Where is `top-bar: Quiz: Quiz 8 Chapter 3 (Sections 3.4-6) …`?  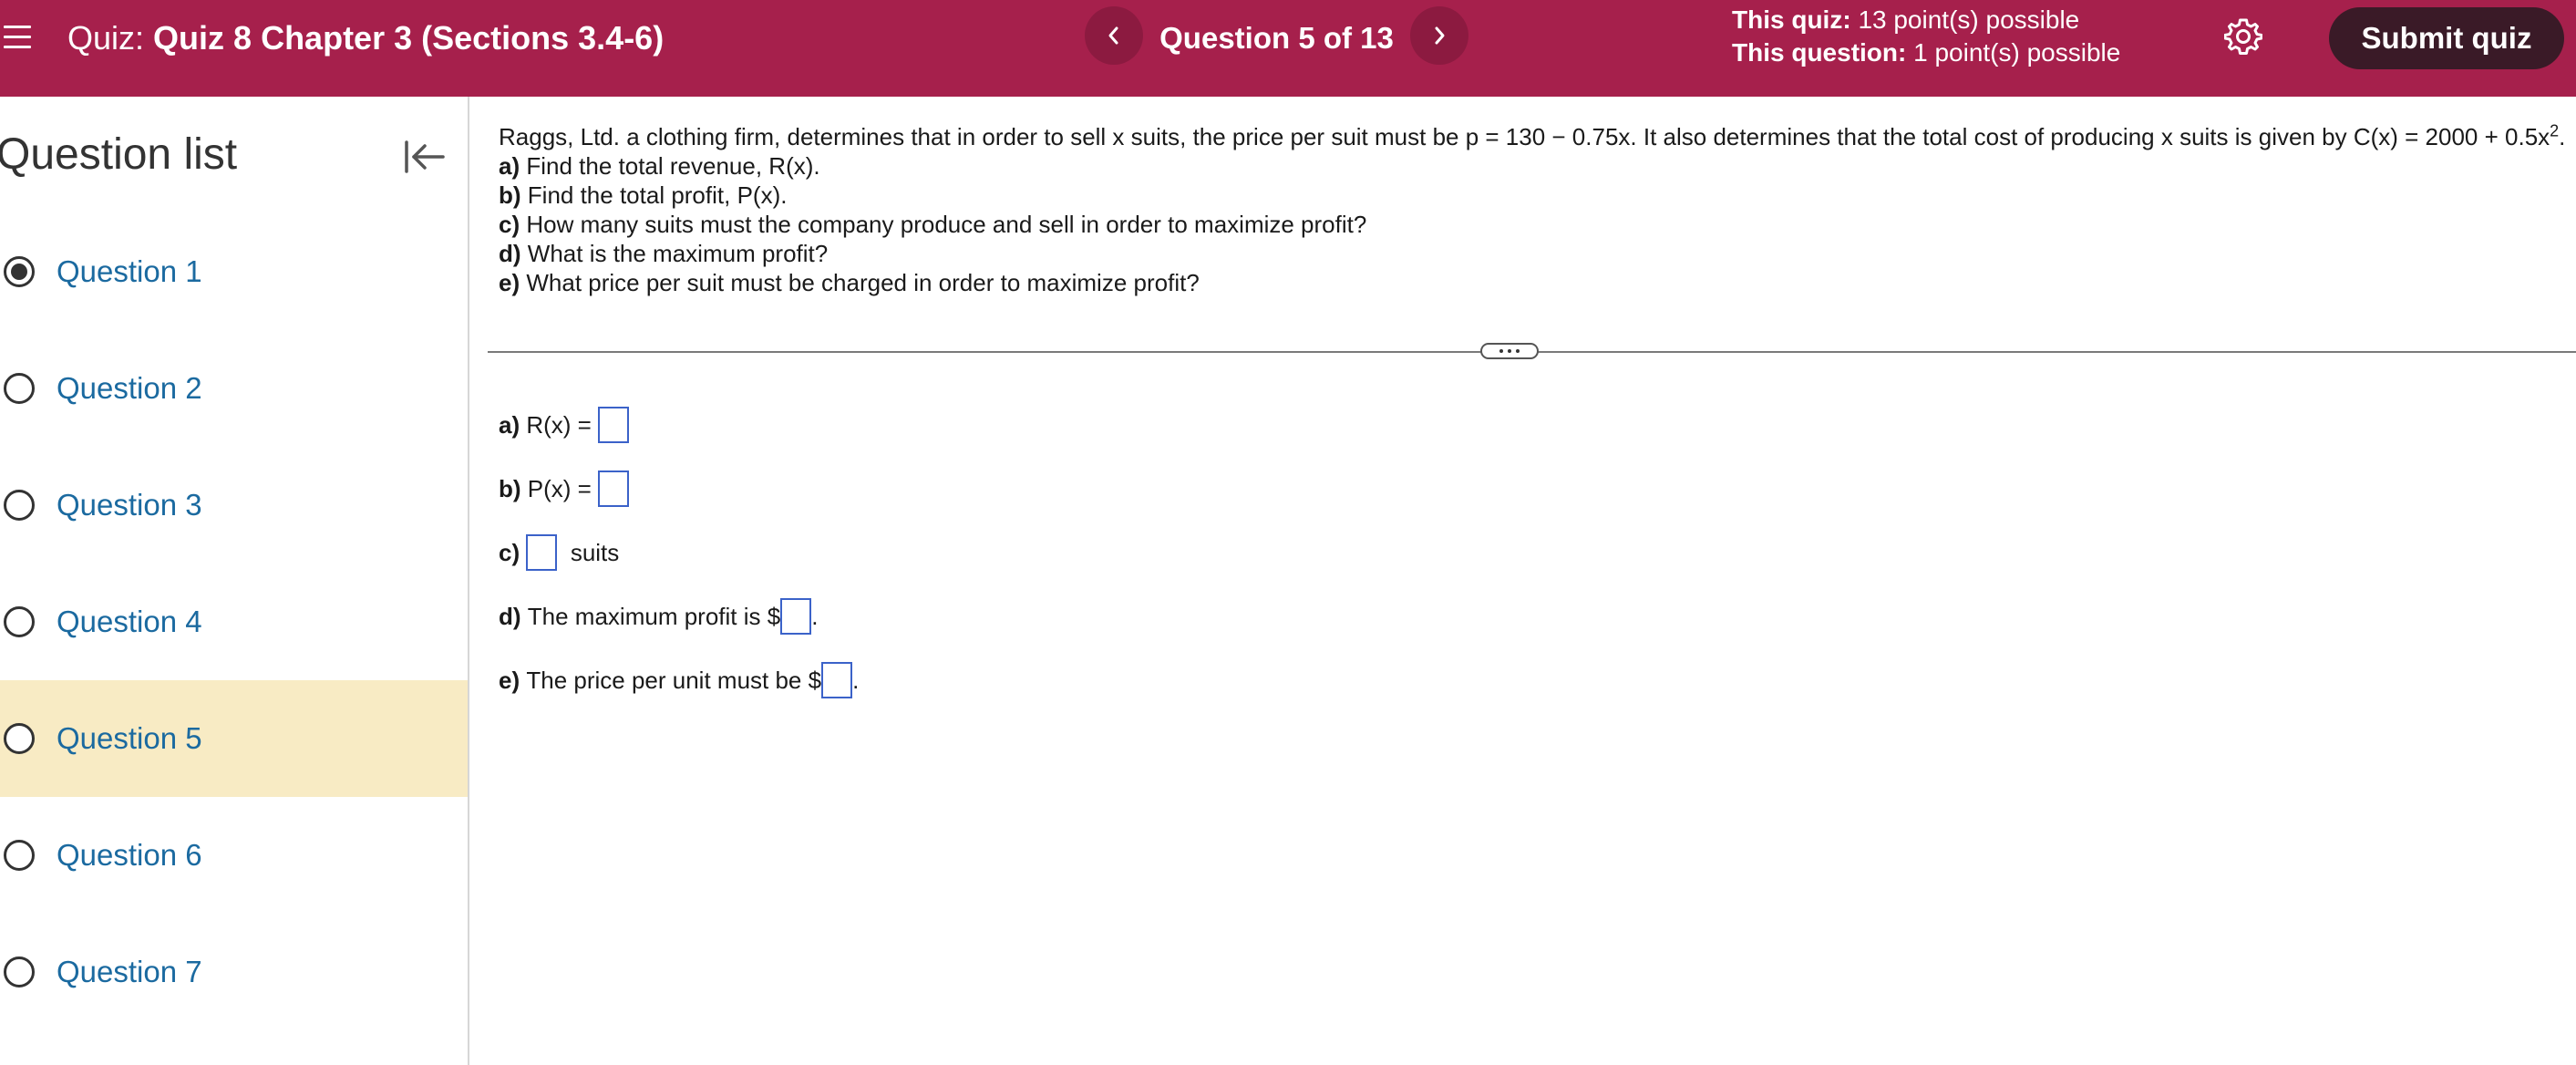 top-bar: Quiz: Quiz 8 Chapter 3 (Sections 3.4-6) … is located at coordinates (1288, 48).